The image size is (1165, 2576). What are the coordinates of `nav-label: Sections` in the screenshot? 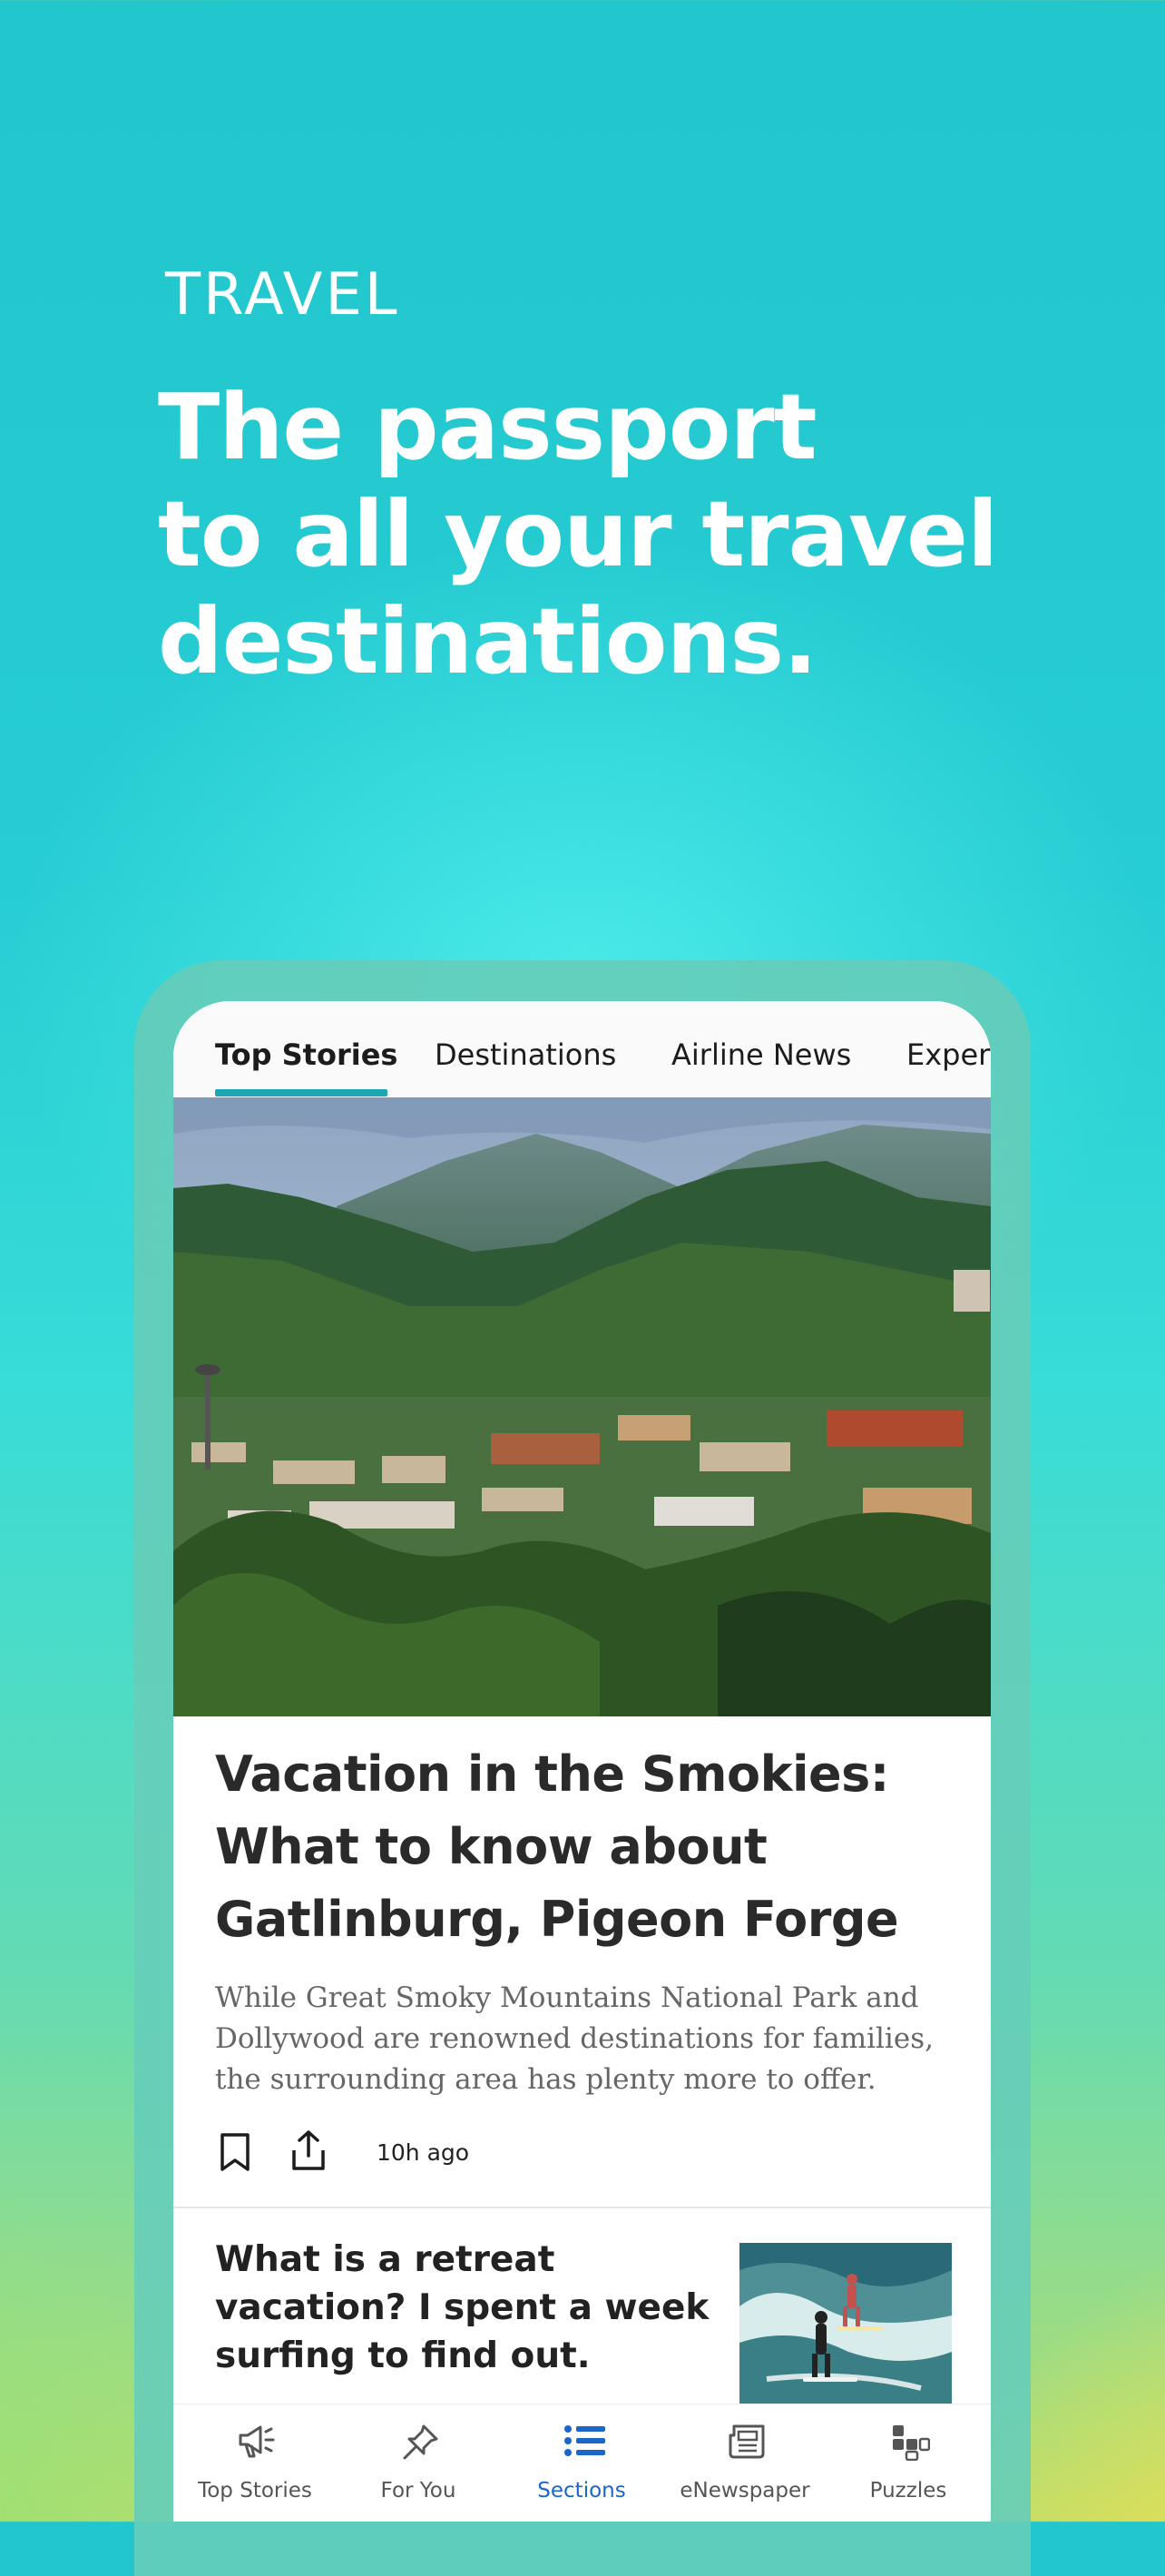 It's located at (581, 2490).